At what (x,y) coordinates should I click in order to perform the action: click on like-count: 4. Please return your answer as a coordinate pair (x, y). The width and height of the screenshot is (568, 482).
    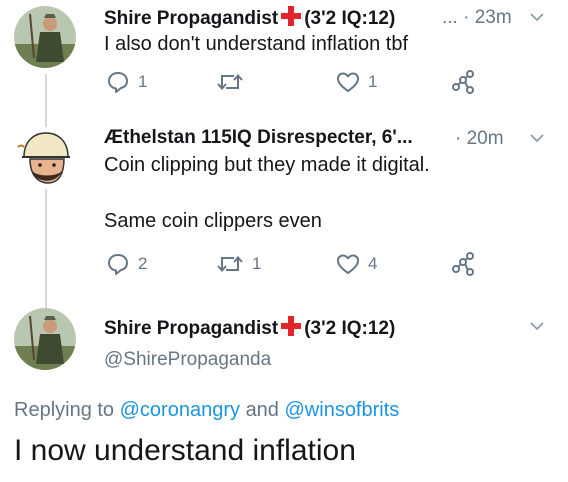
    Looking at the image, I should click on (373, 263).